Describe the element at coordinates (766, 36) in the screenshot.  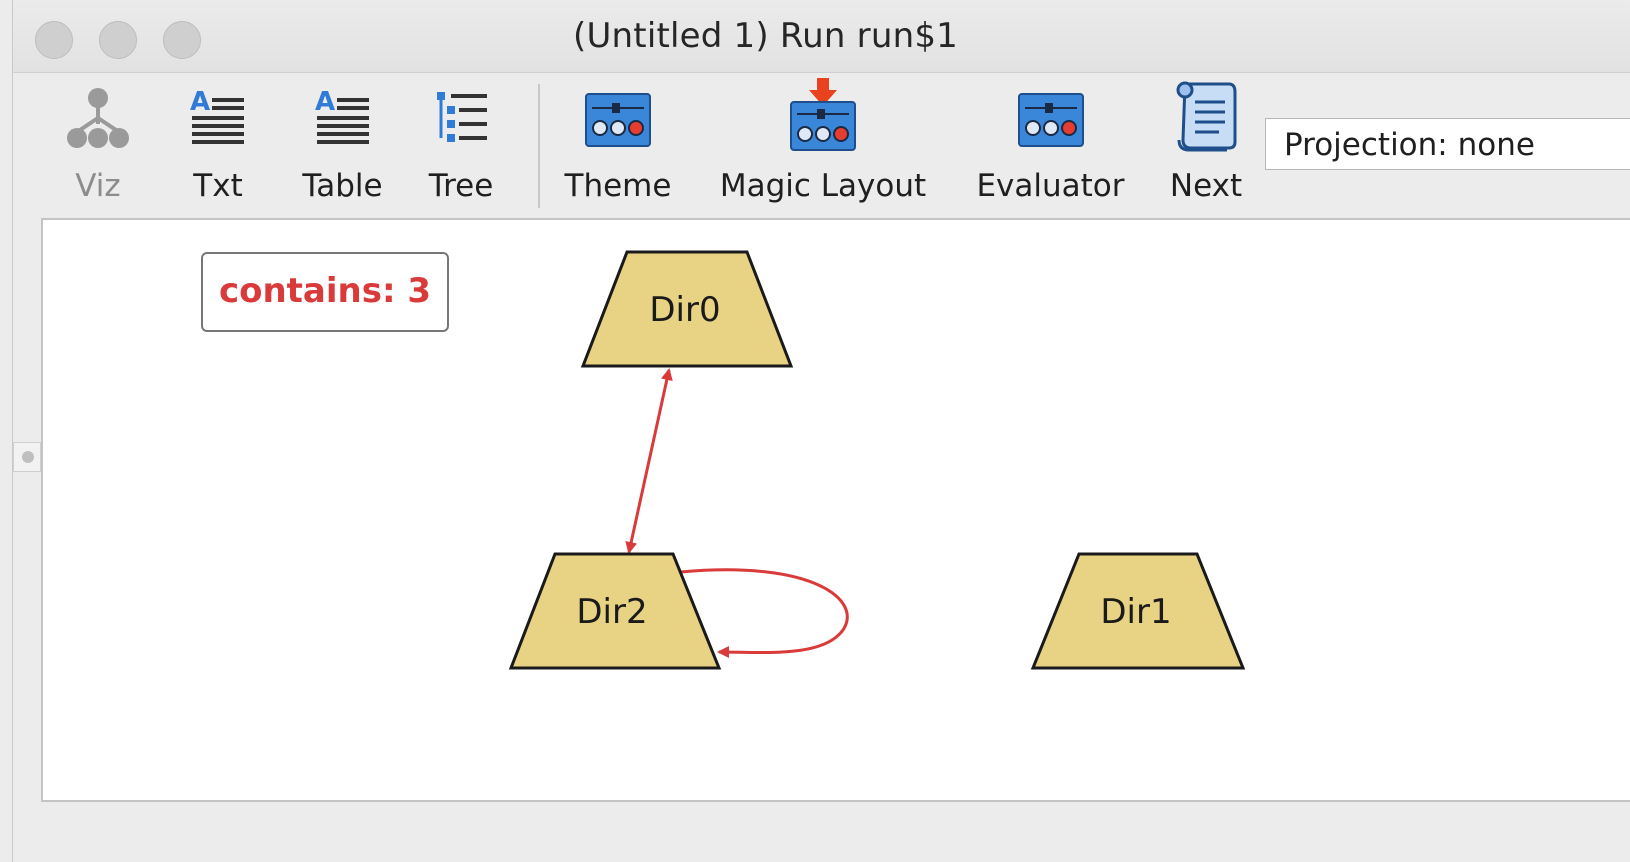
I see `window-title: (Untitled 1) Run run$1` at that location.